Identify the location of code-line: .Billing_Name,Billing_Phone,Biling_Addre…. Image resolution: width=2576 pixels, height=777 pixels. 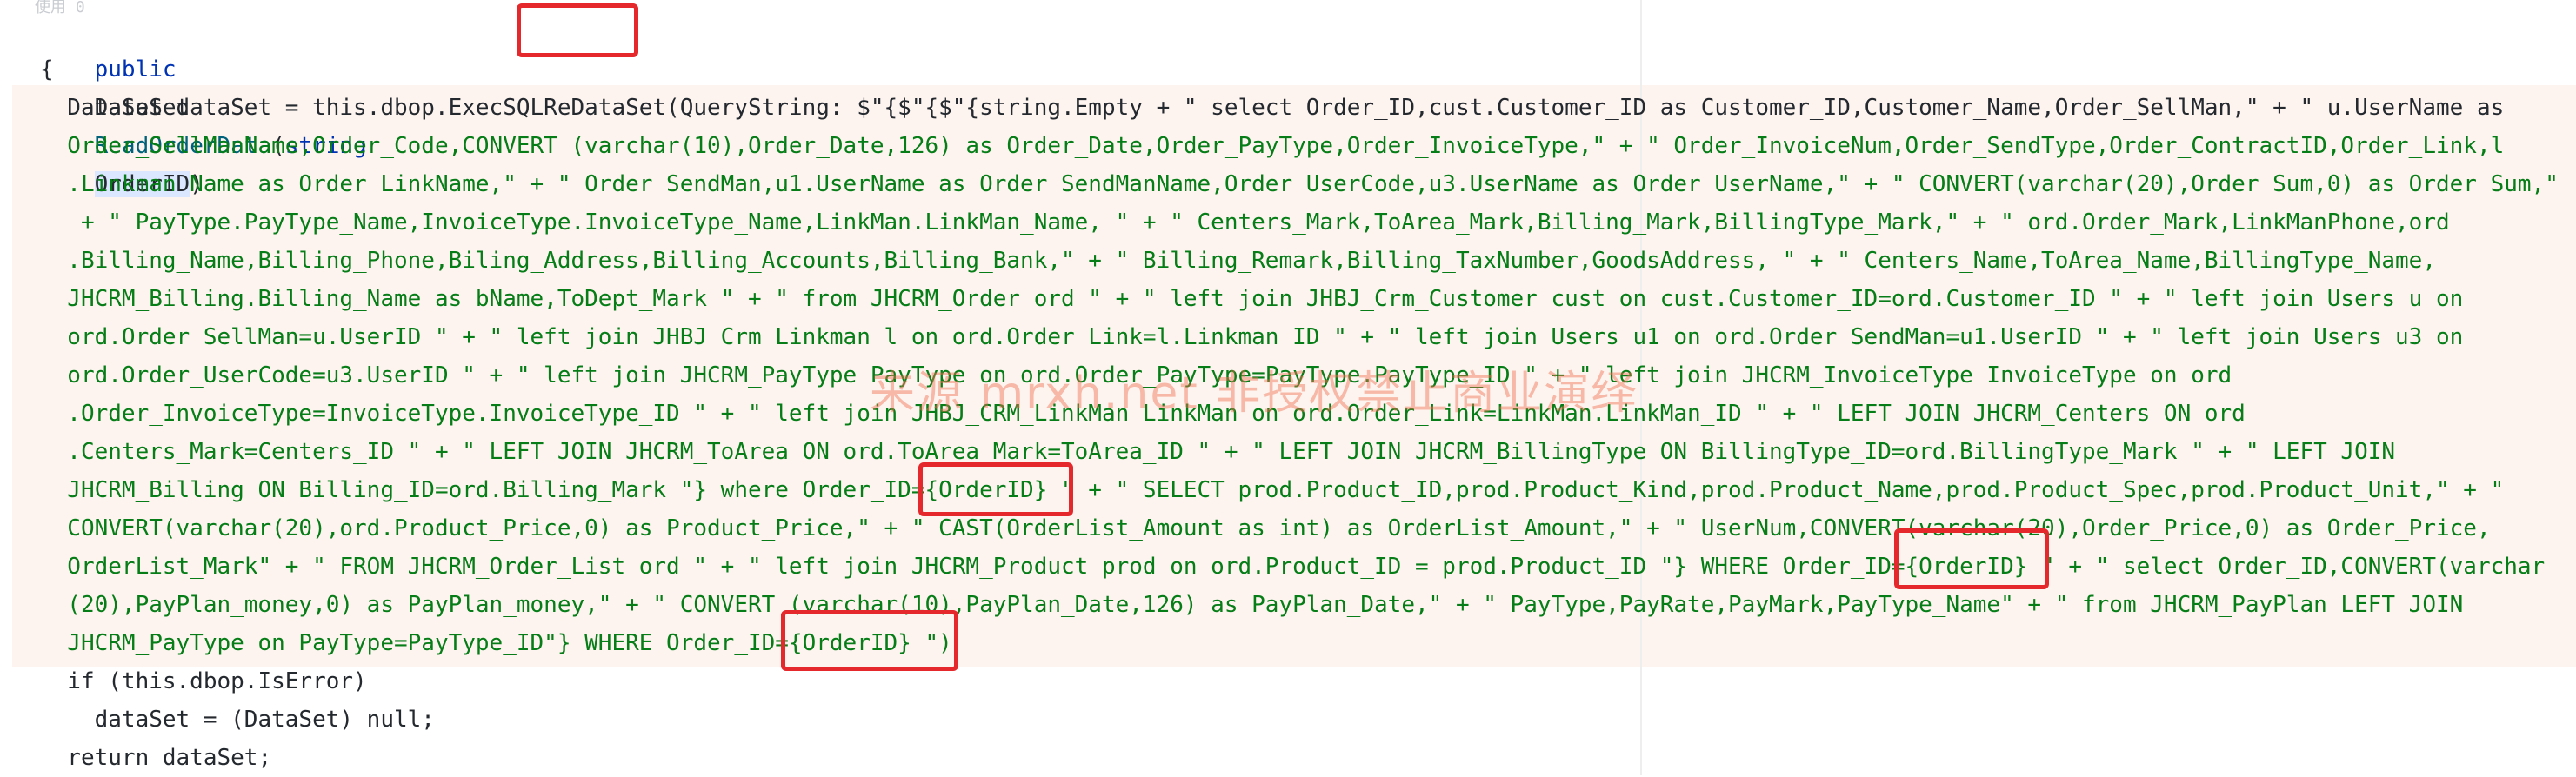
(1238, 261).